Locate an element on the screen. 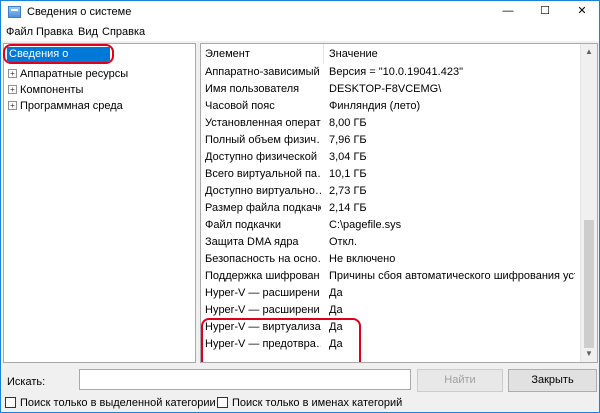  row-value: Финляндия (лето) is located at coordinates (375, 106).